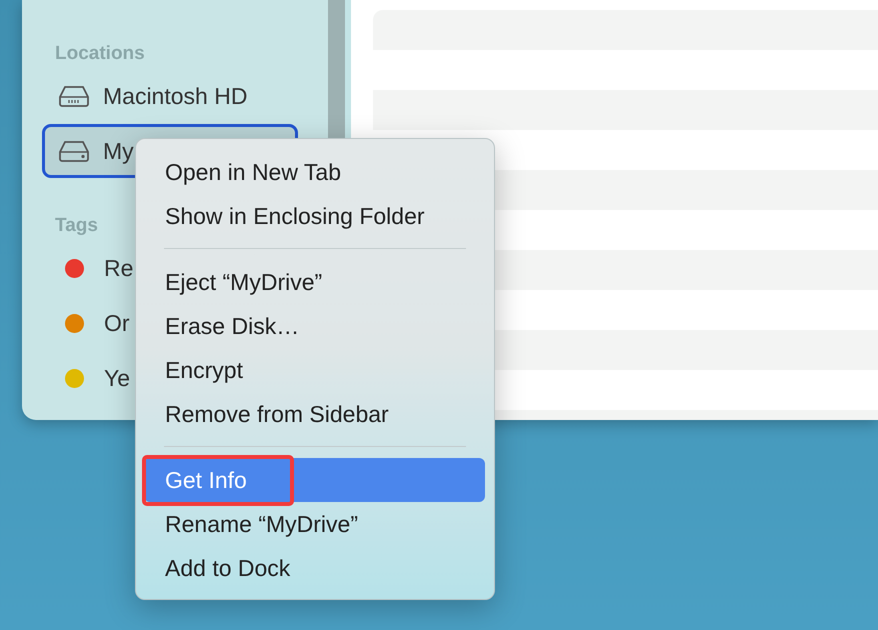  What do you see at coordinates (117, 323) in the screenshot?
I see `sidebar-item-label: Or` at bounding box center [117, 323].